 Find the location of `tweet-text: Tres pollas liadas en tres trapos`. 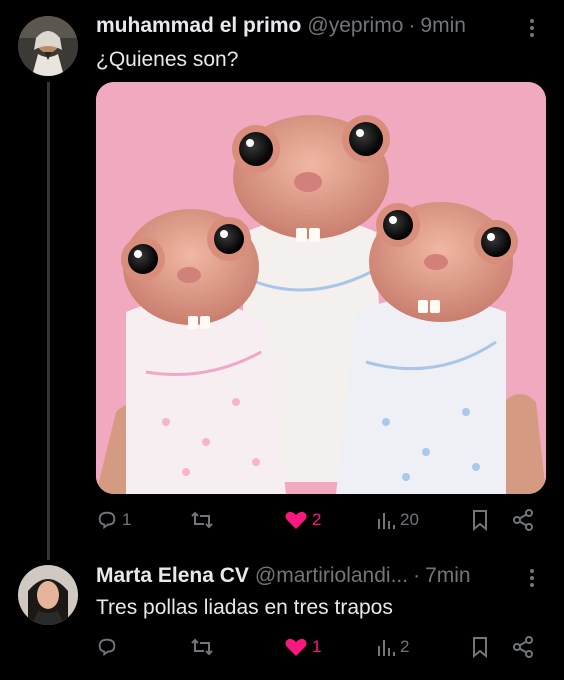

tweet-text: Tres pollas liadas en tres trapos is located at coordinates (244, 607).